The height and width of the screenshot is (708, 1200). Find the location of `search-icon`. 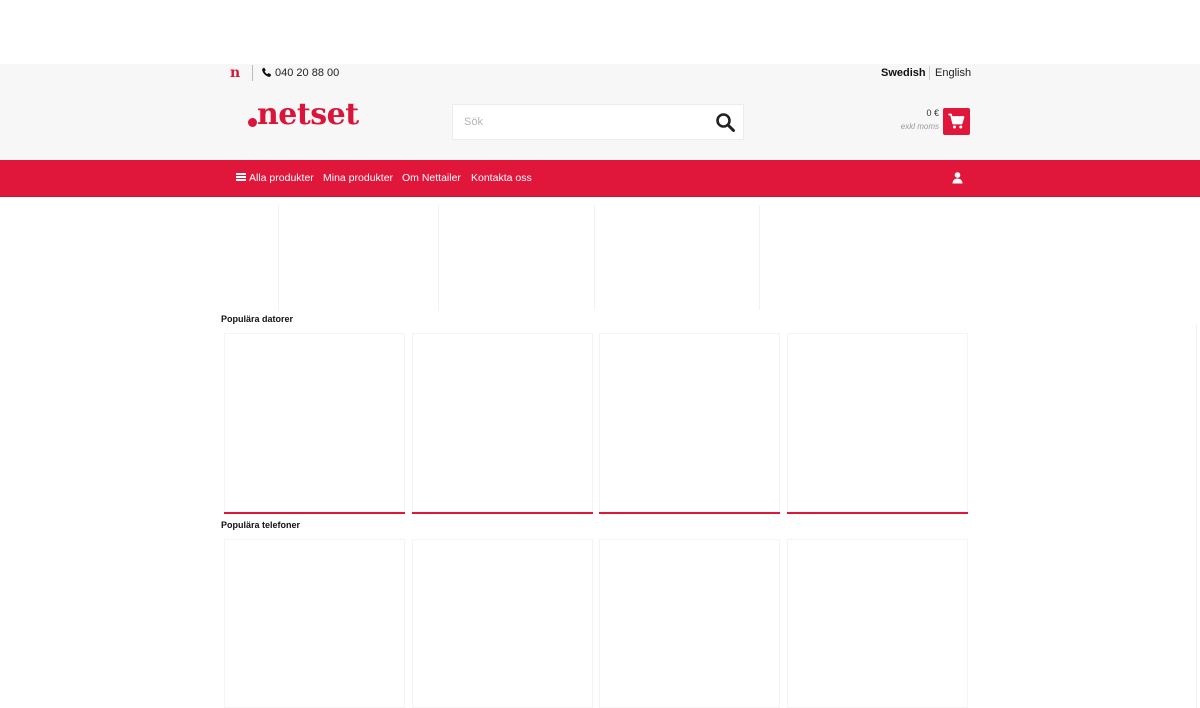

search-icon is located at coordinates (726, 122).